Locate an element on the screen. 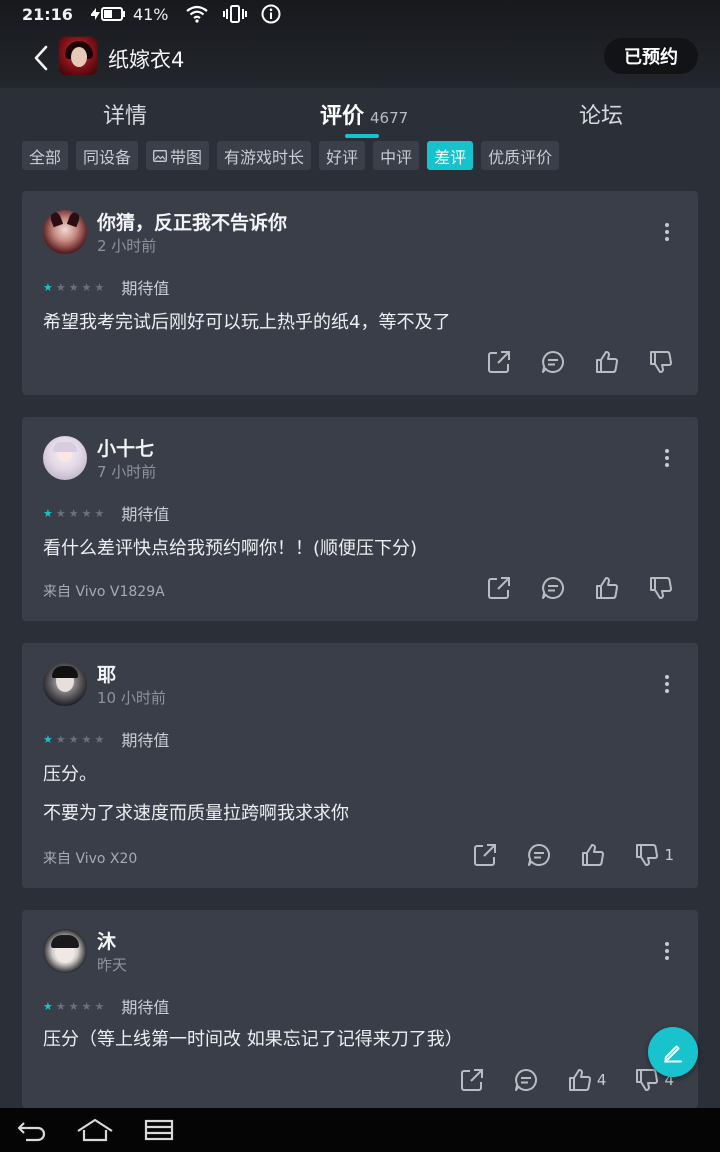 This screenshot has width=720, height=1152. review-text: 看什么差评快点给我预约啊你！！(顺便压下分) is located at coordinates (230, 547).